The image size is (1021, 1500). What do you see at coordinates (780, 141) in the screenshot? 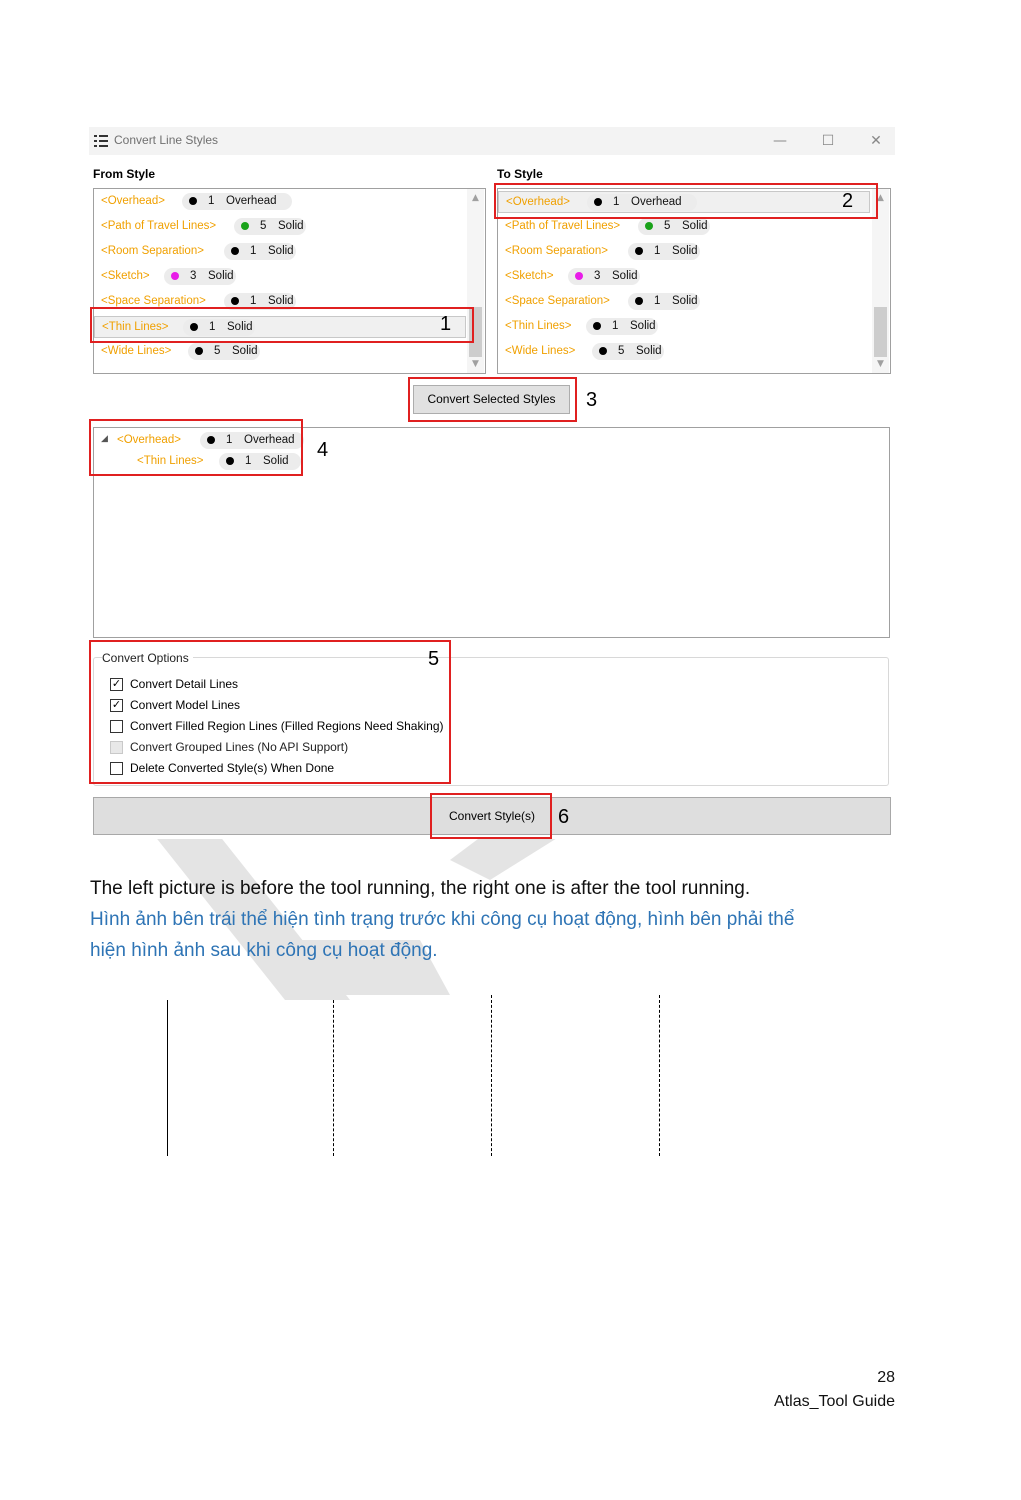
I see `minimize-button: —` at bounding box center [780, 141].